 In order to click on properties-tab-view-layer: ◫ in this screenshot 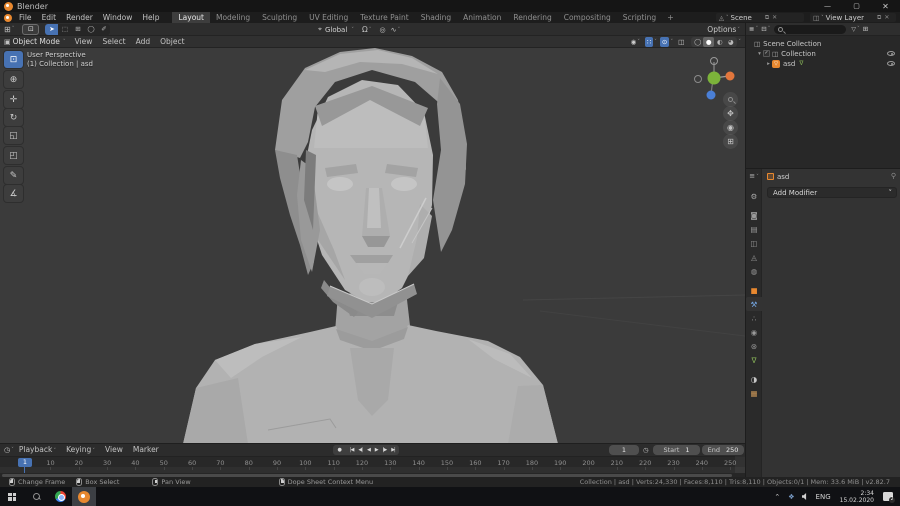, I will do `click(754, 243)`.